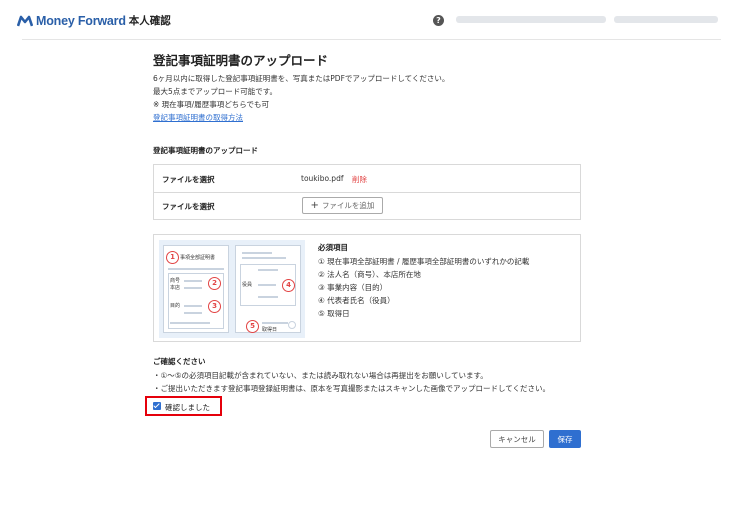  I want to click on required-item-2: ② 法人名（商号）、本店所在地, so click(369, 274).